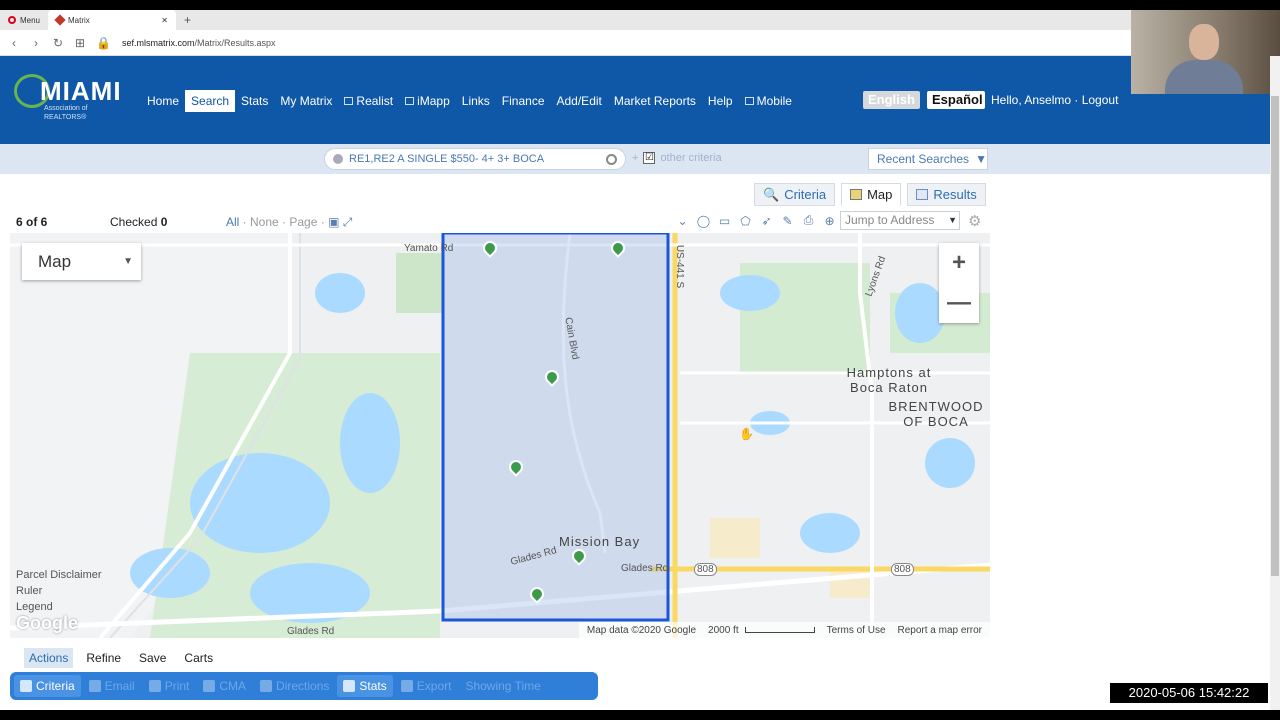 Image resolution: width=1280 pixels, height=720 pixels. Describe the element at coordinates (80, 43) in the screenshot. I see `speed-dial-icon: ⊞` at that location.